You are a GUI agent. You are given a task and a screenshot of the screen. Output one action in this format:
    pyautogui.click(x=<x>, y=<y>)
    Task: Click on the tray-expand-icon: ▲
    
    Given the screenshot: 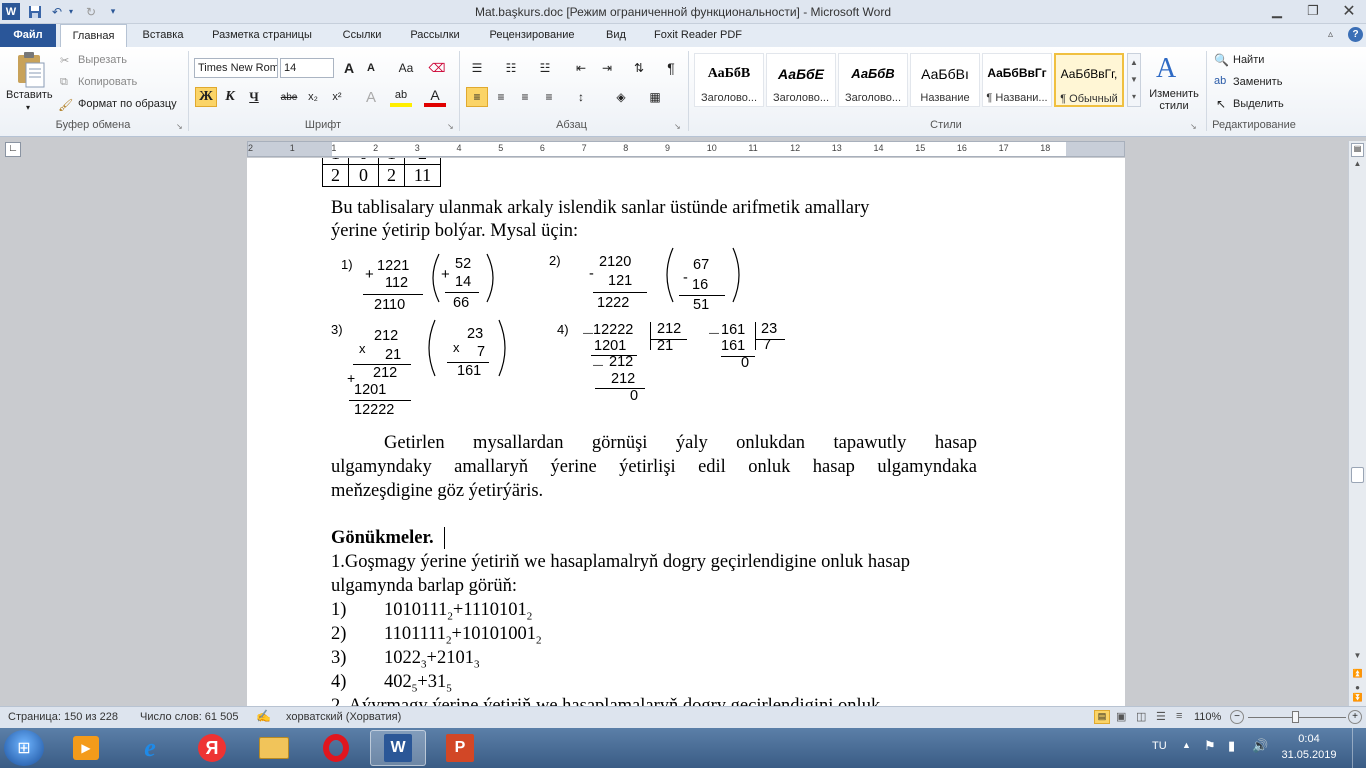 What is the action you would take?
    pyautogui.click(x=1186, y=745)
    